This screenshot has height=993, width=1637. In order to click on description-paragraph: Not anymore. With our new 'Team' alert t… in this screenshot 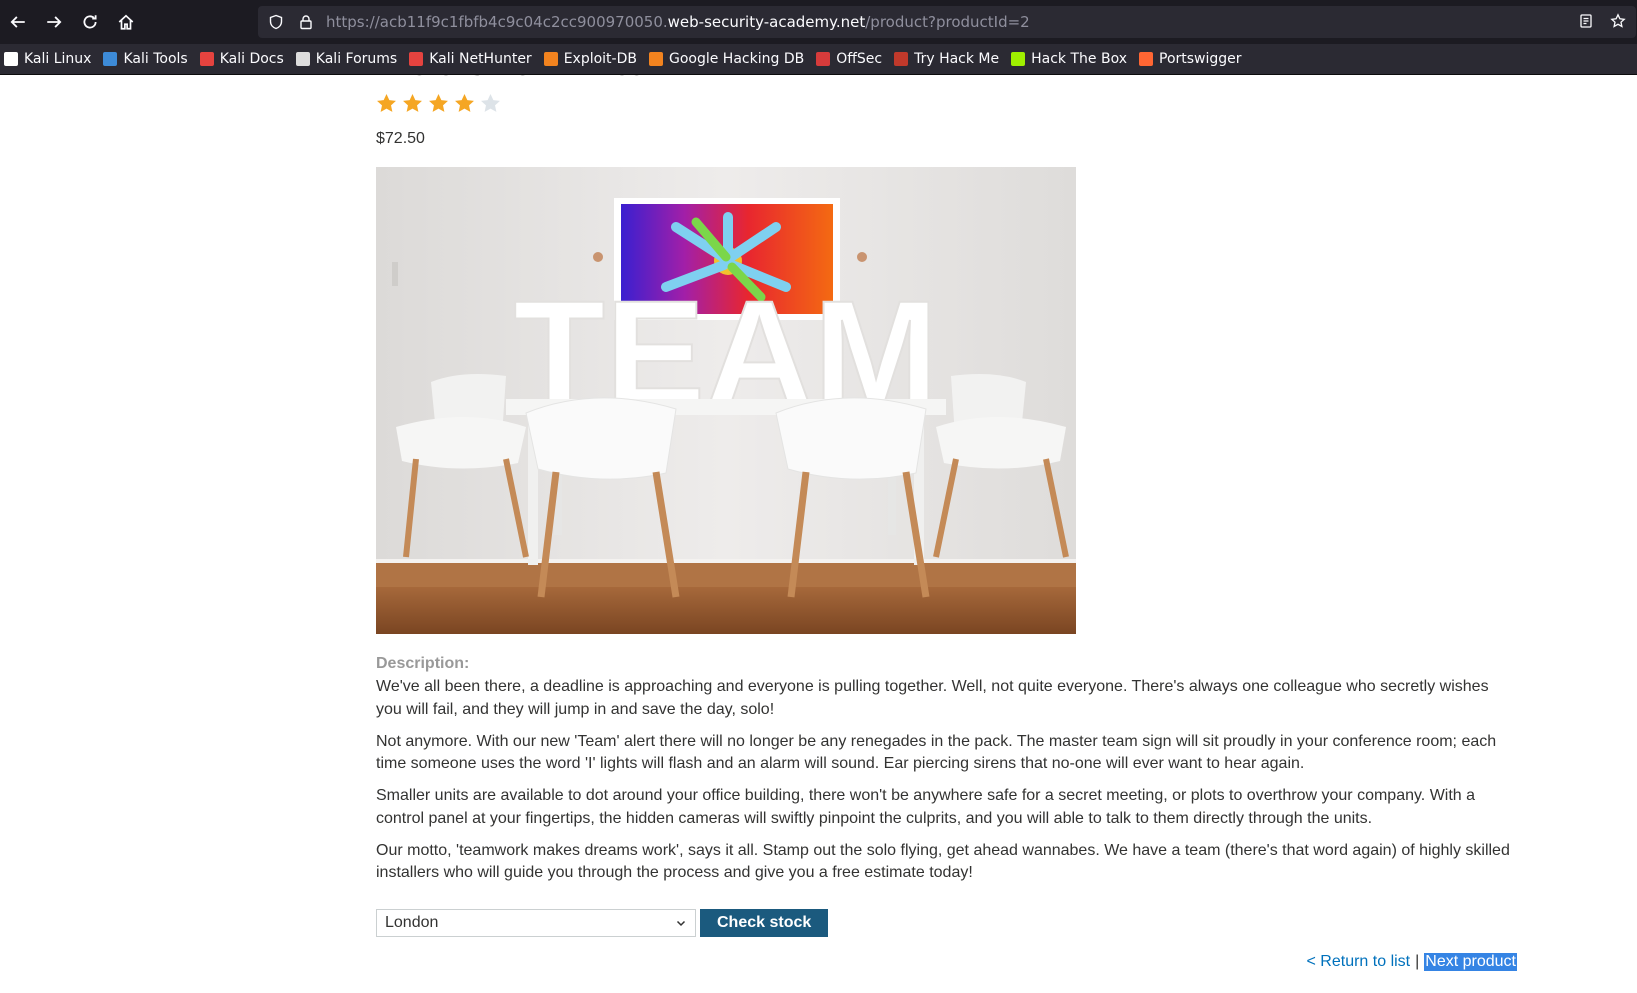, I will do `click(936, 752)`.